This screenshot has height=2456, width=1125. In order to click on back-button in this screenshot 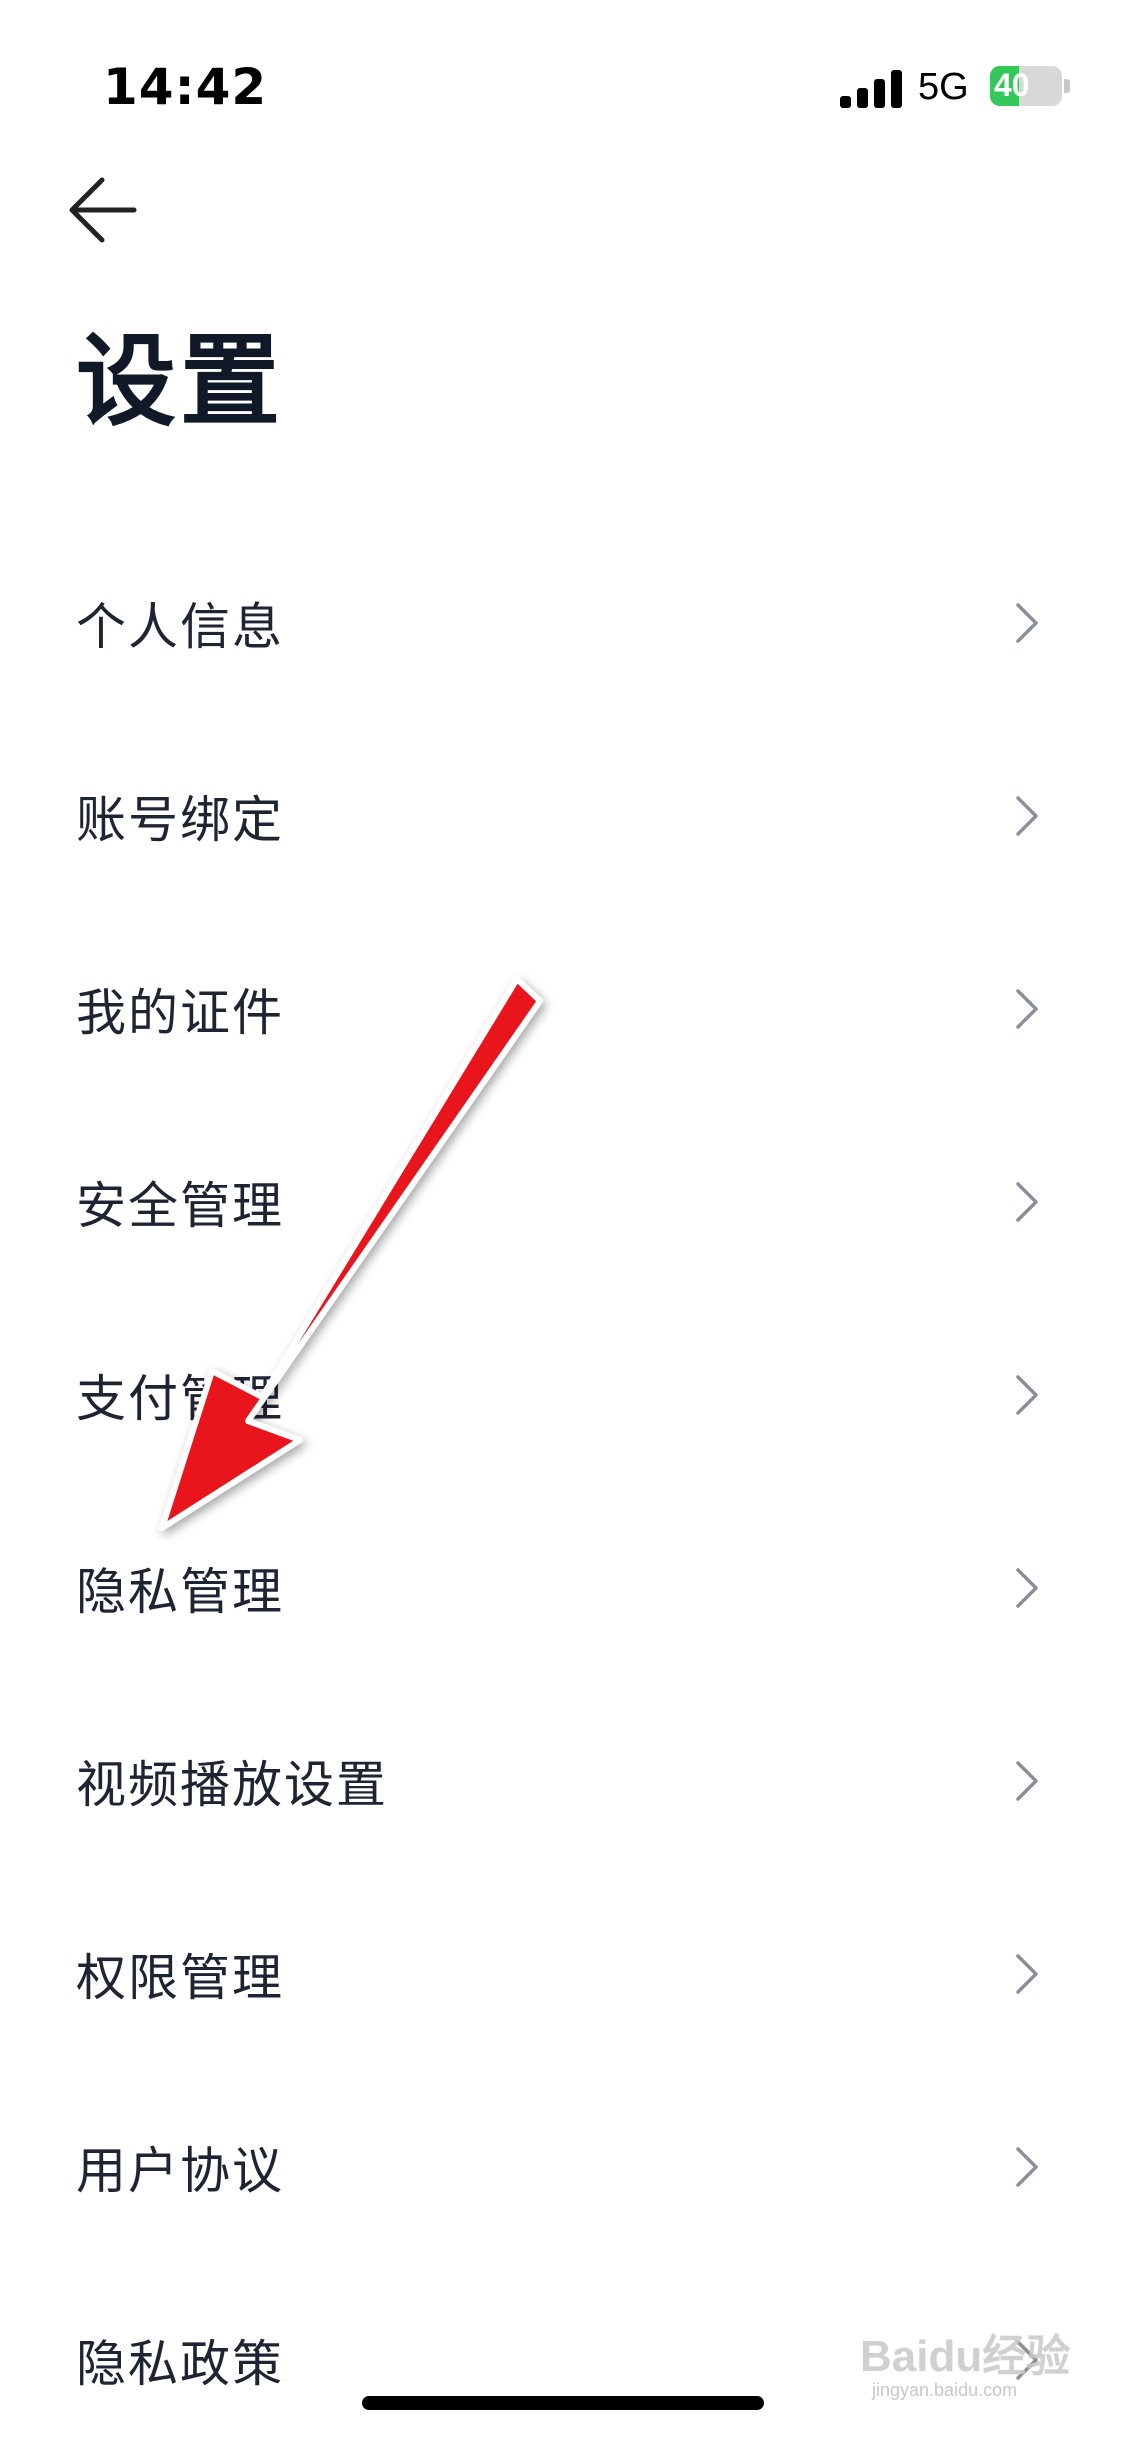, I will do `click(102, 210)`.